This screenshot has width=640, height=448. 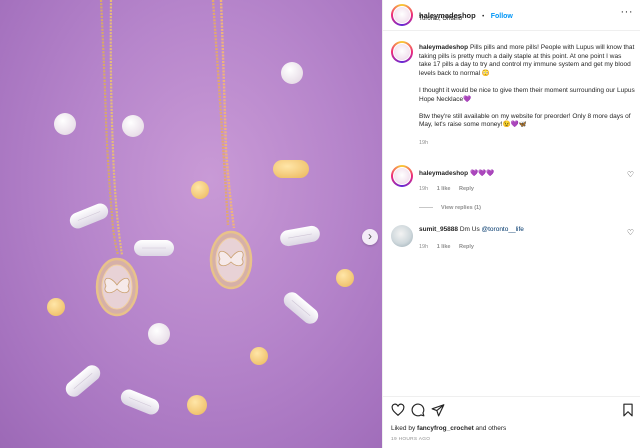 I want to click on bookmark-icon, so click(x=628, y=410).